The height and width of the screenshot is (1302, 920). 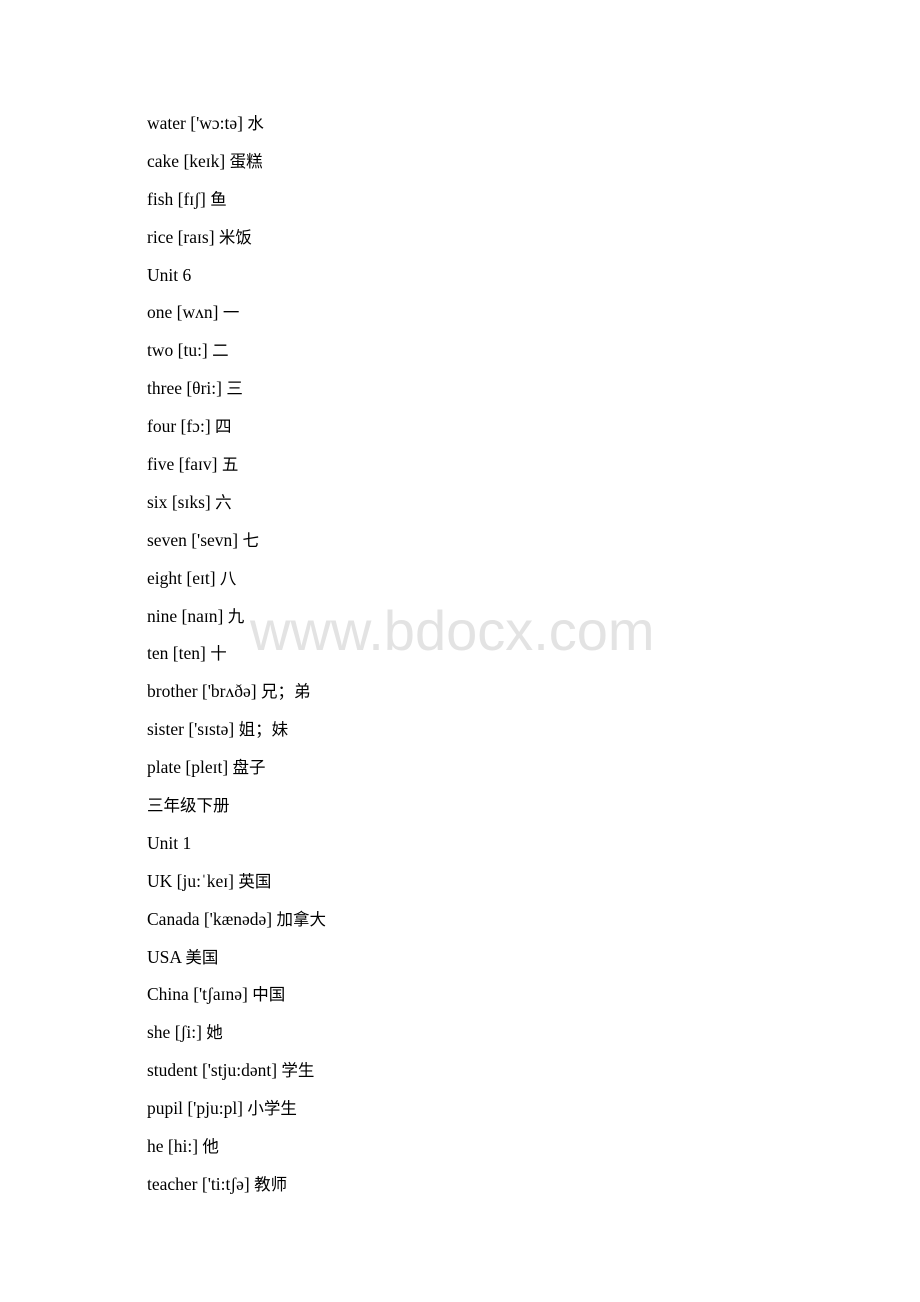 I want to click on entry-word: six, so click(x=157, y=501).